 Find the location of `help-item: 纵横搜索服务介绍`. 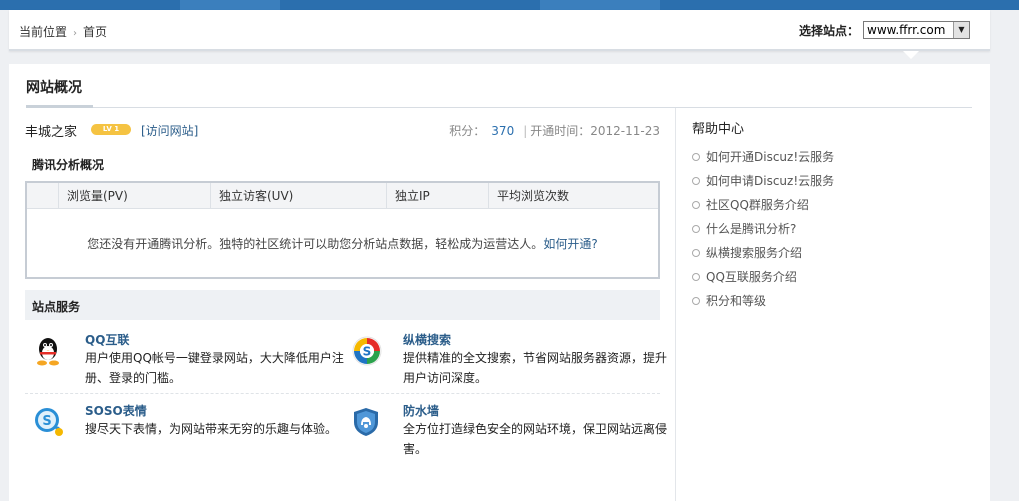

help-item: 纵横搜索服务介绍 is located at coordinates (832, 253).